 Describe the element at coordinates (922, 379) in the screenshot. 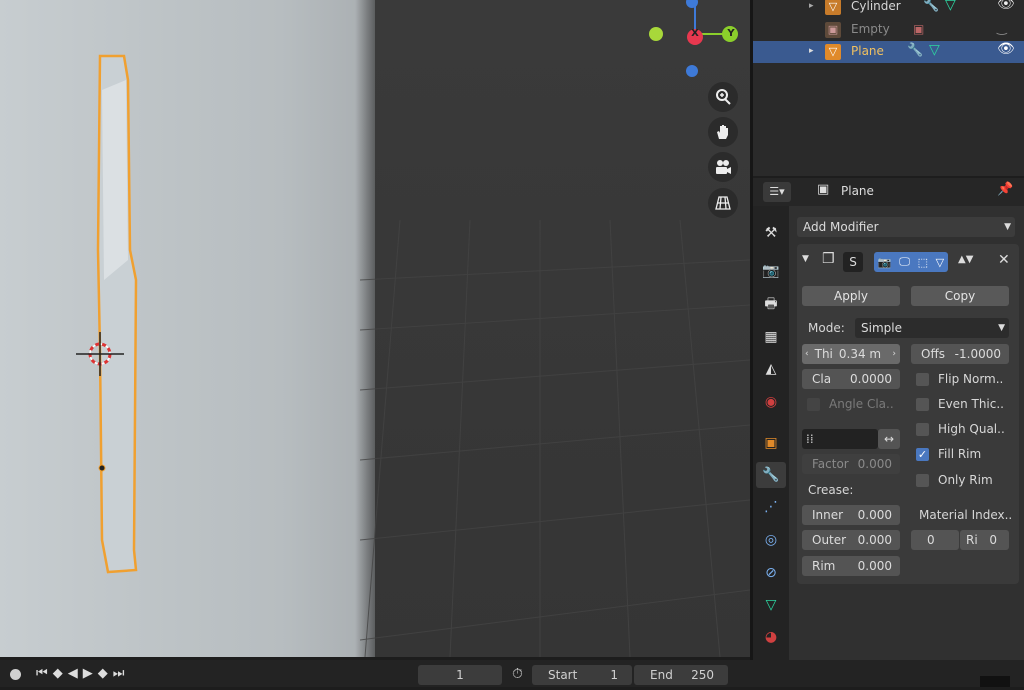

I see `flip-normals-checkbox` at that location.